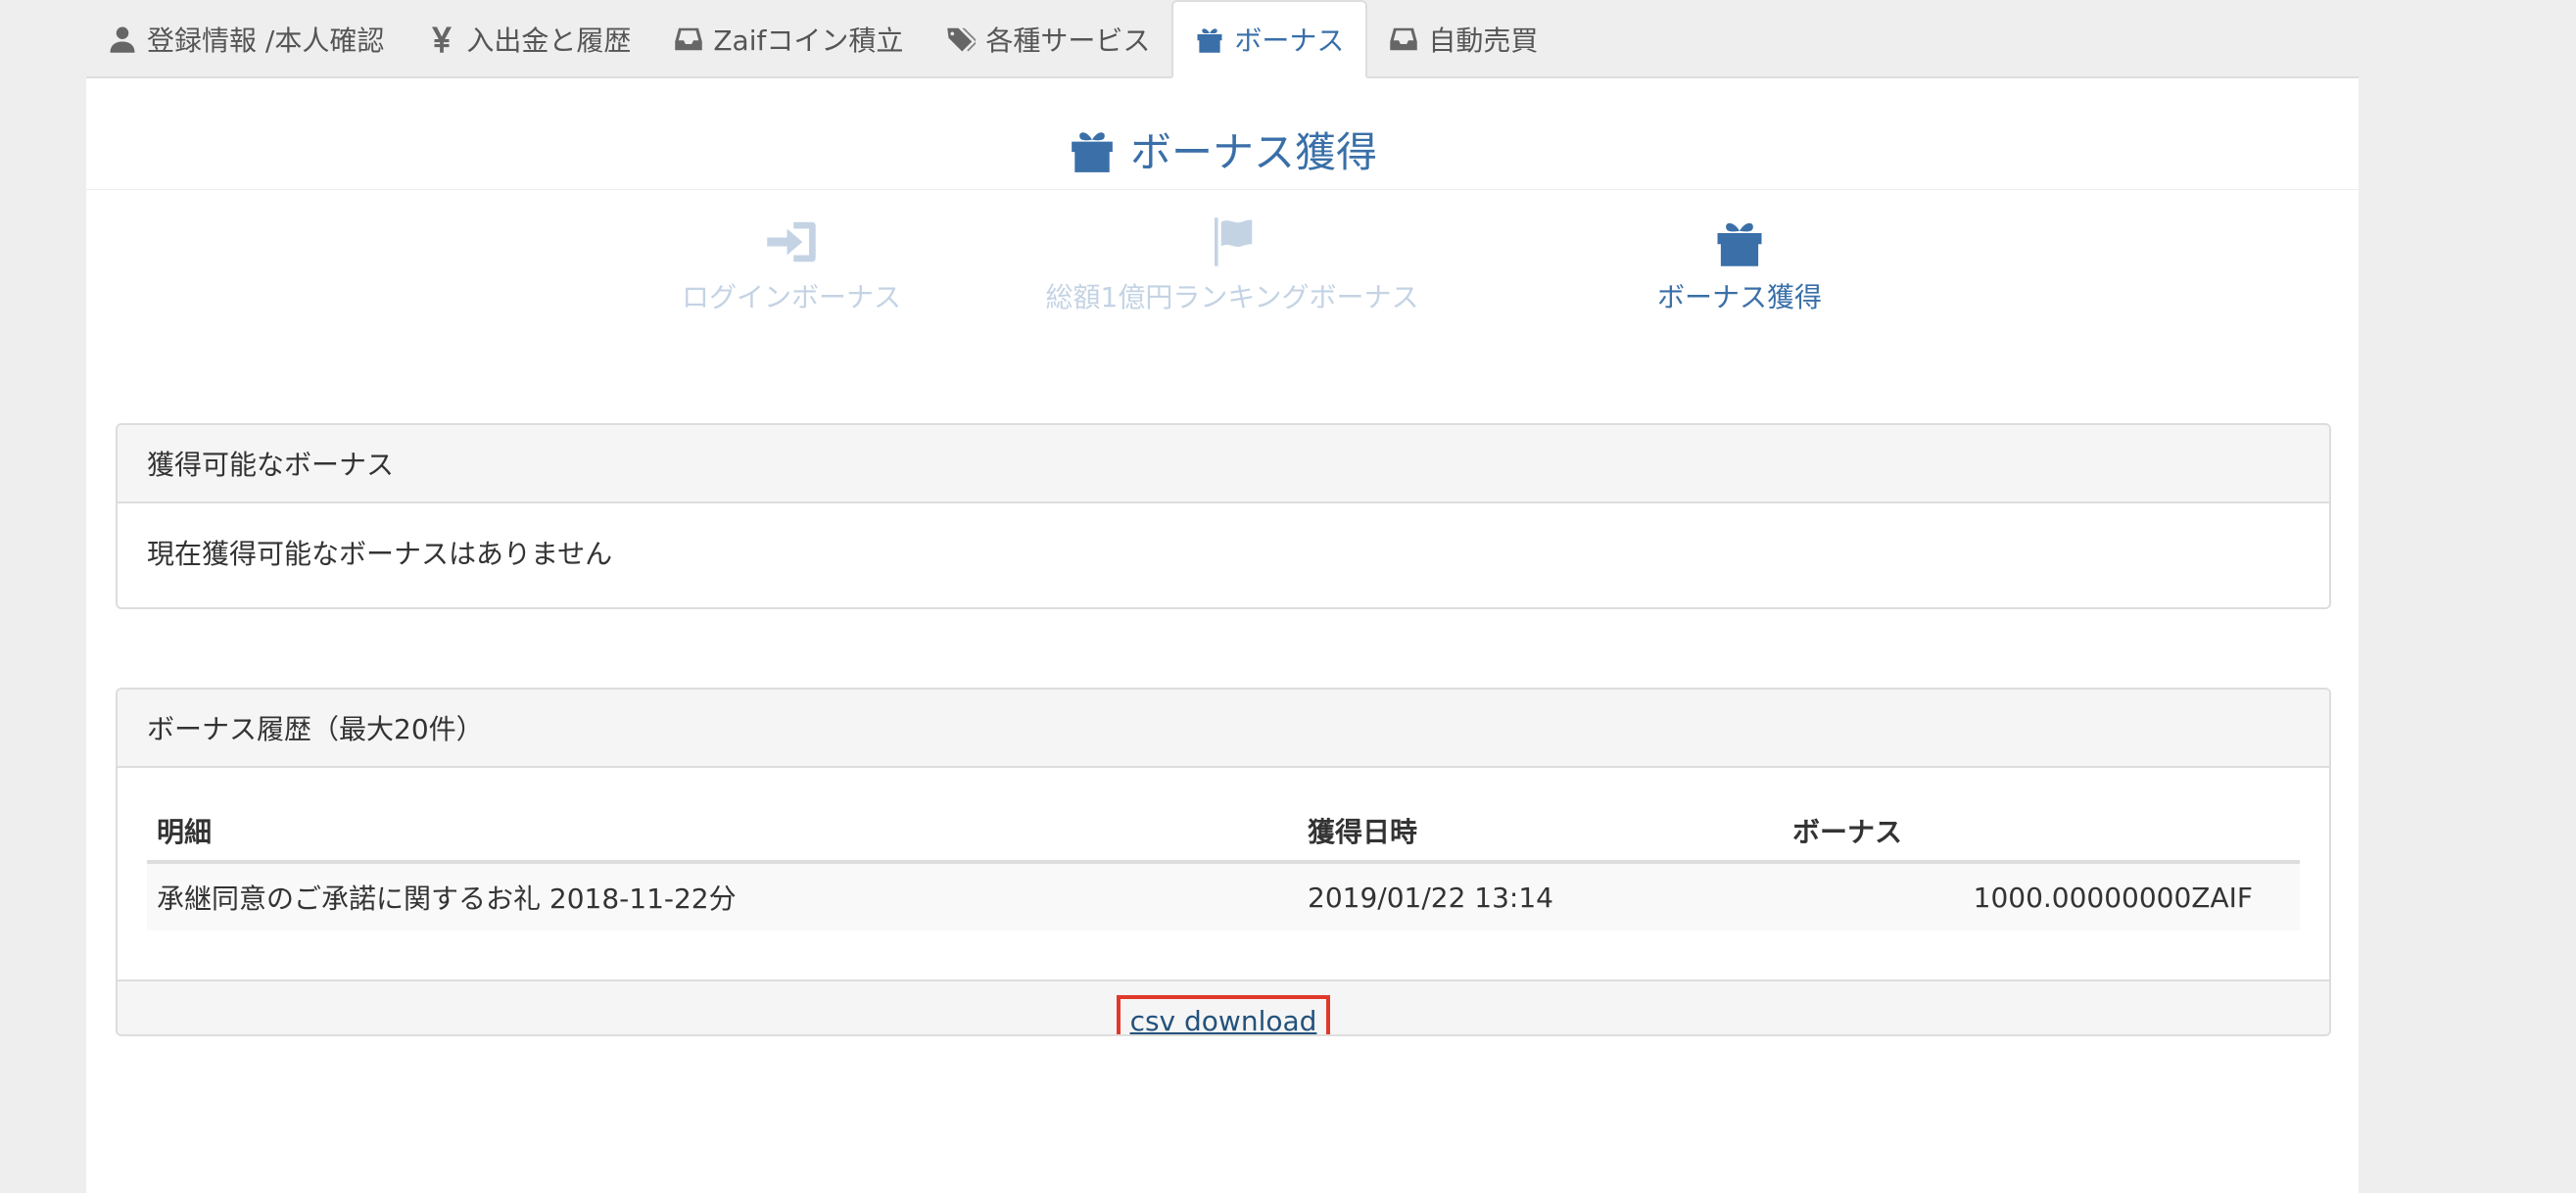  Describe the element at coordinates (723, 830) in the screenshot. I see `column-header-detail: 明細` at that location.